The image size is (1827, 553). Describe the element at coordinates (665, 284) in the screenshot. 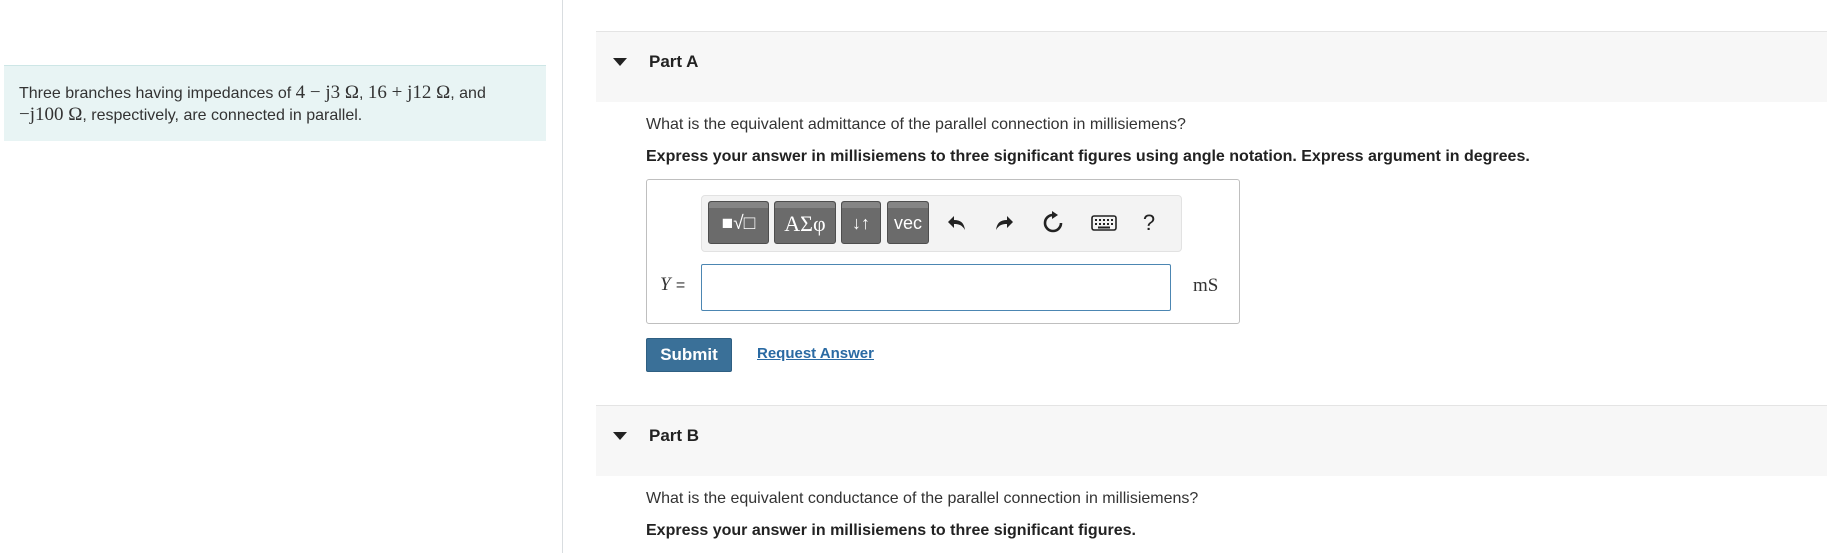

I see `variable-symbol: Y` at that location.